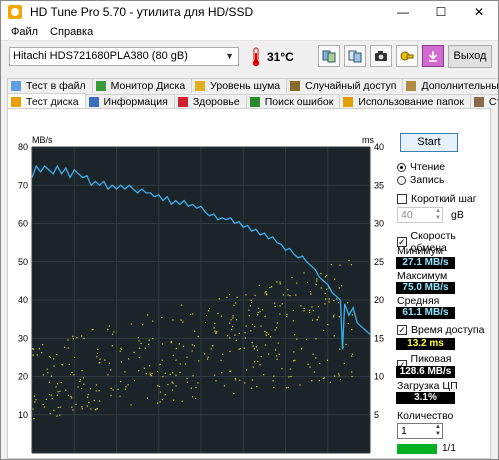 Image resolution: width=499 pixels, height=460 pixels. Describe the element at coordinates (50, 85) in the screenshot. I see `tab-file-test: Тест в файл` at that location.